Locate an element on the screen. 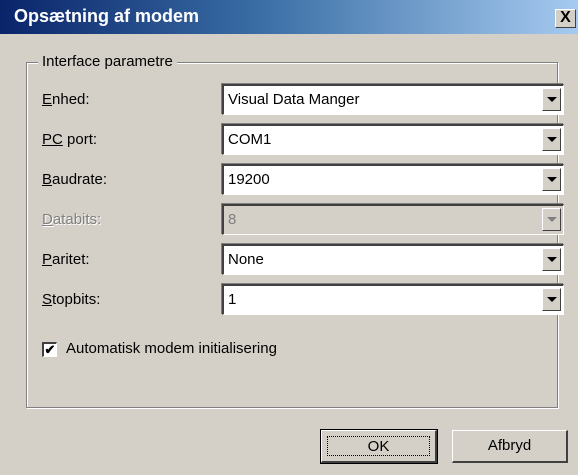 The image size is (578, 475). auto-init-checkbox: ✔ is located at coordinates (49, 349).